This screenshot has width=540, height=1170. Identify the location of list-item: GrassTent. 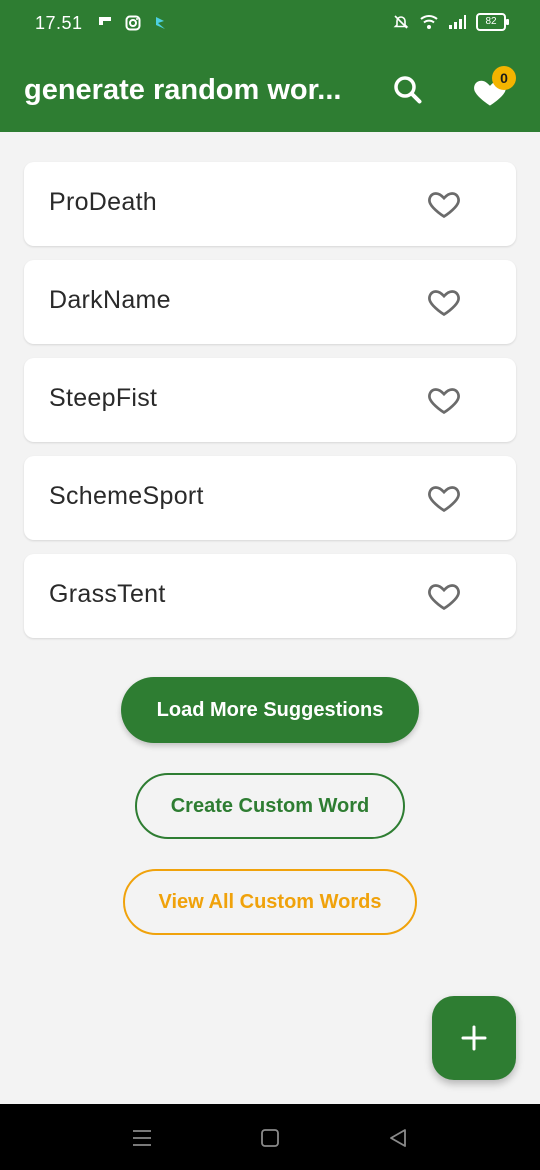
(270, 596).